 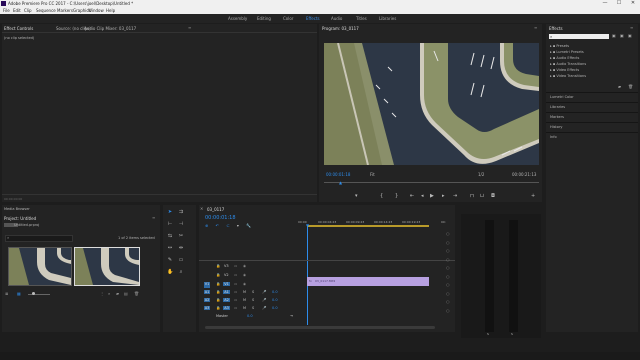 What do you see at coordinates (493, 196) in the screenshot?
I see `export-frame-icon: ◘` at bounding box center [493, 196].